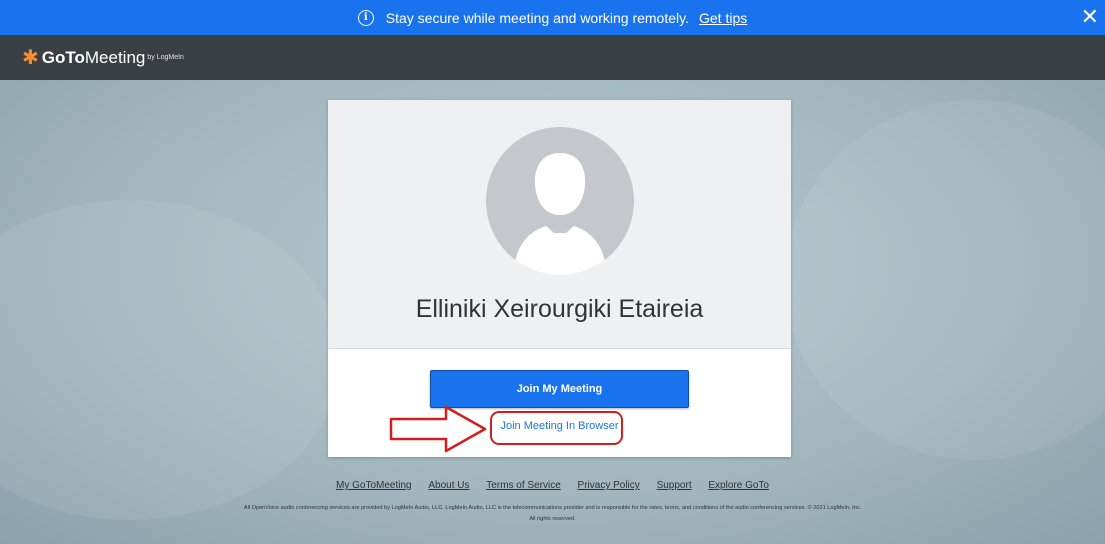 Image resolution: width=1105 pixels, height=544 pixels. Describe the element at coordinates (556, 428) in the screenshot. I see `annotation-highlight-box` at that location.